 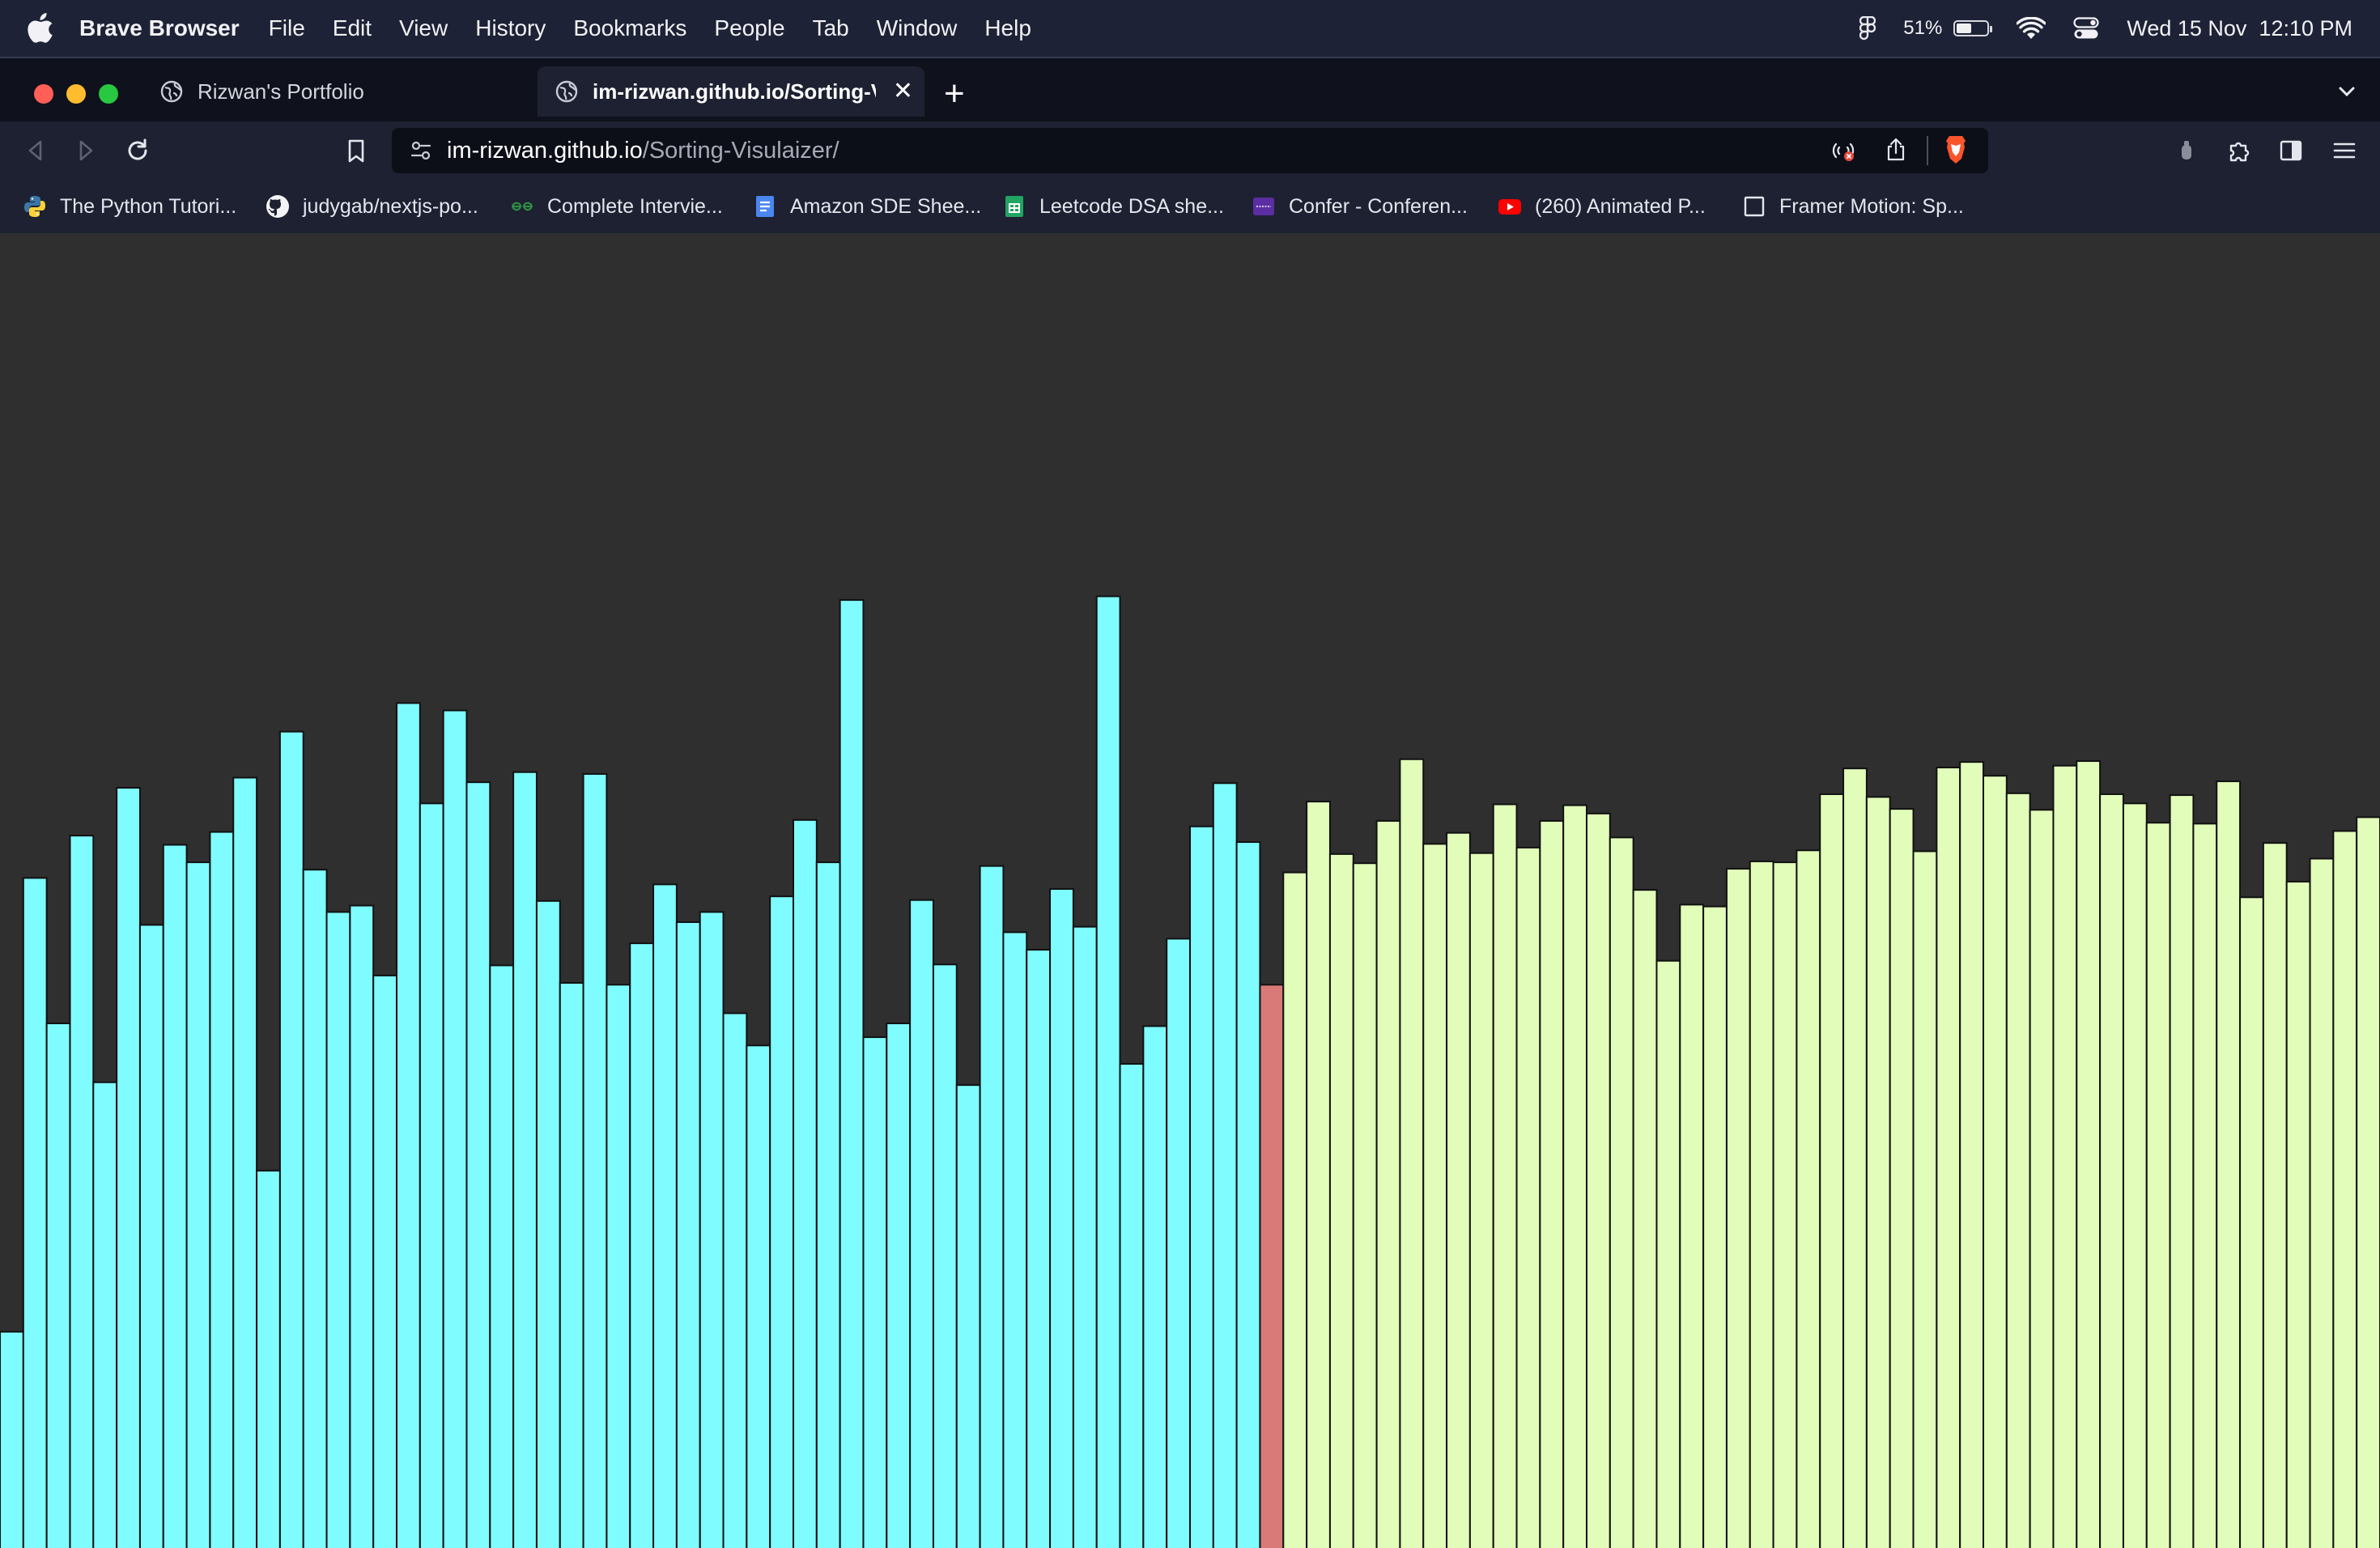 What do you see at coordinates (1867, 28) in the screenshot?
I see `figma-icon` at bounding box center [1867, 28].